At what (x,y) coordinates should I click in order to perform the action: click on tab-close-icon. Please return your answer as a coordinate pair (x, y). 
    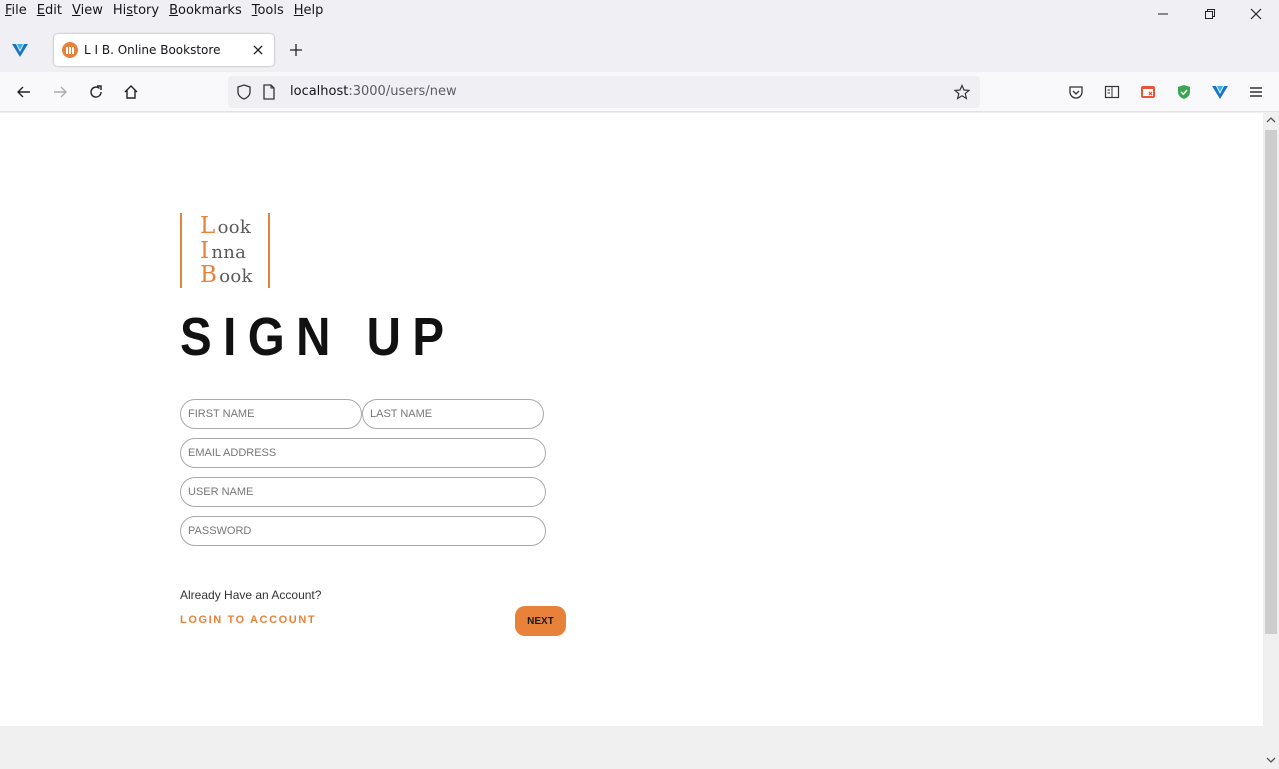
    Looking at the image, I should click on (258, 50).